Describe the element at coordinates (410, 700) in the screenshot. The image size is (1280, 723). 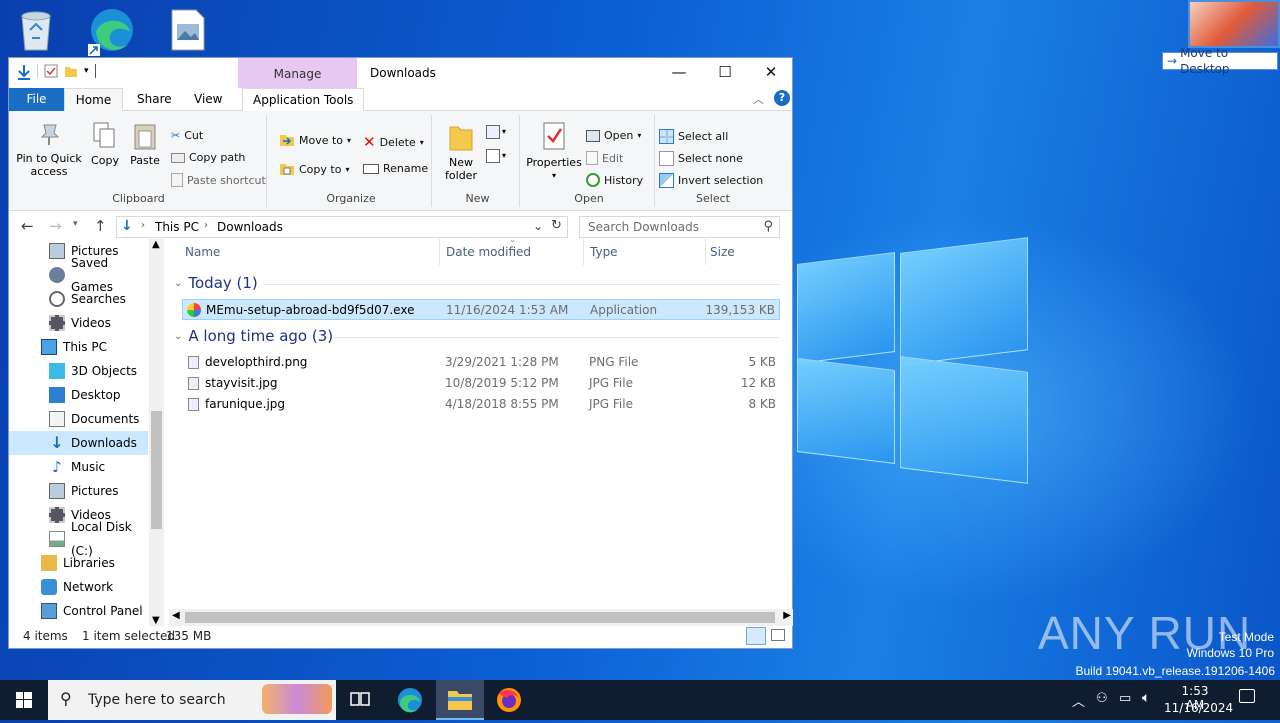
I see `taskbar-edge-button` at that location.